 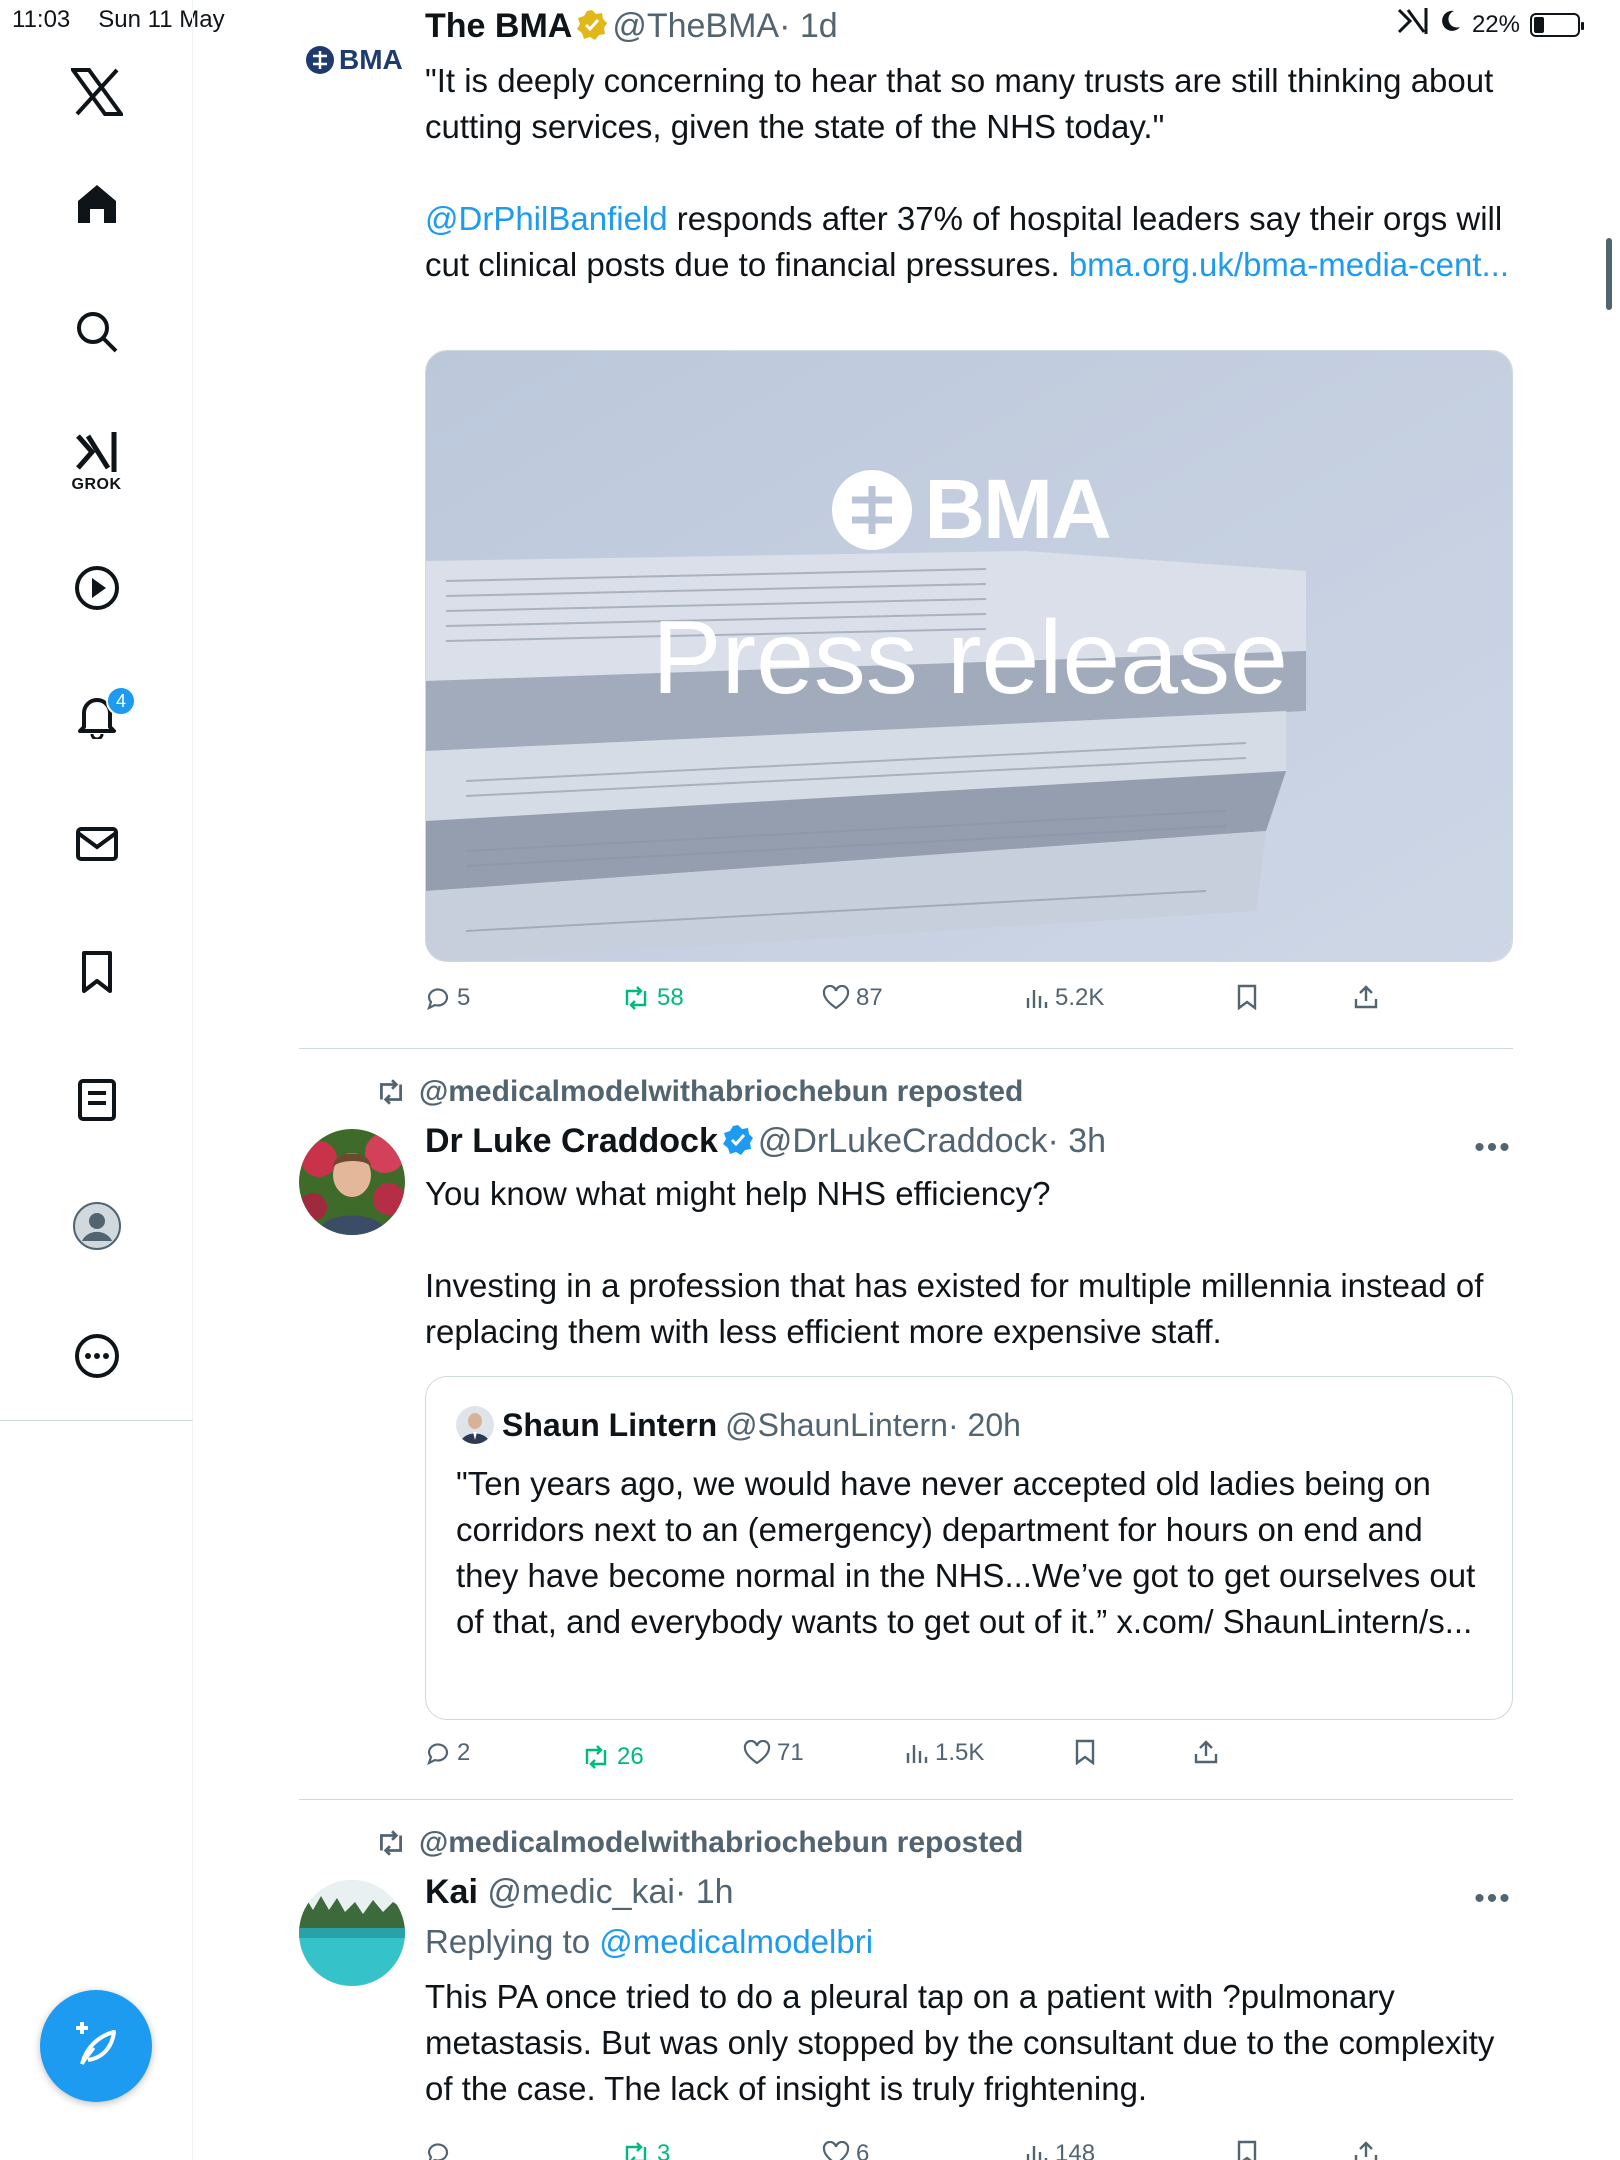 I want to click on reply-button, so click(x=441, y=2150).